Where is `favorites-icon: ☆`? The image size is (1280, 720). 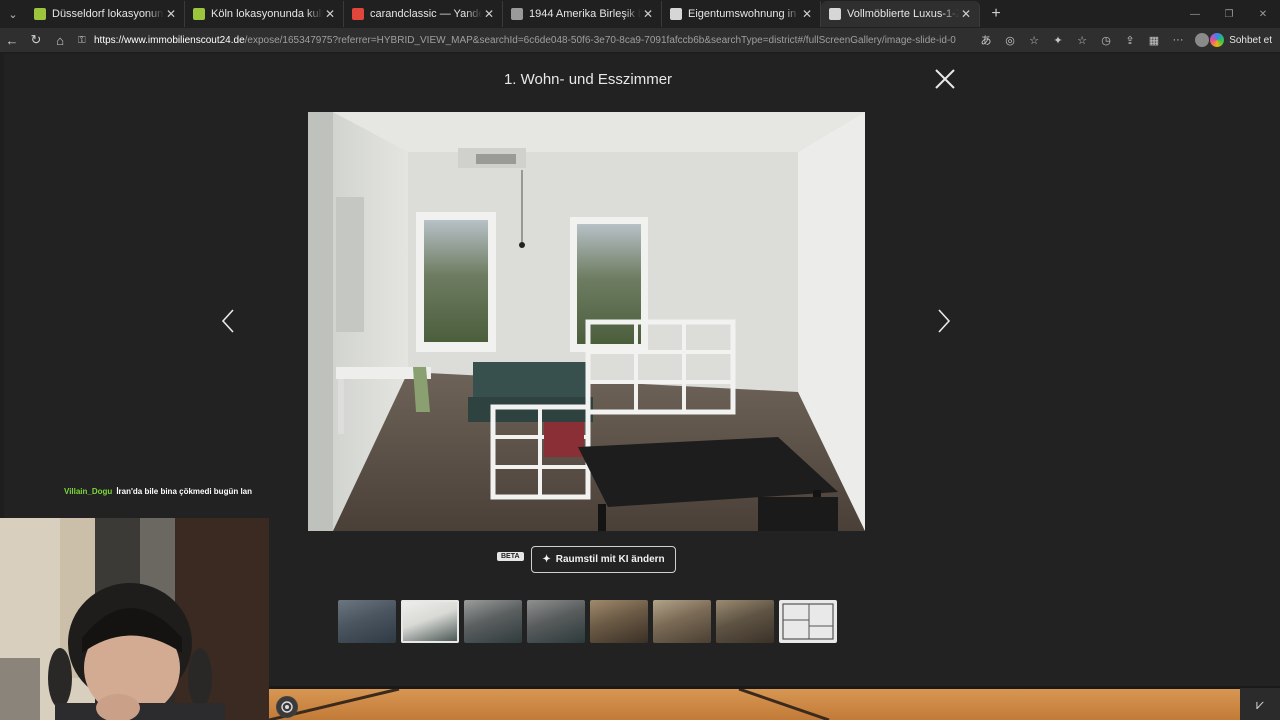 favorites-icon: ☆ is located at coordinates (1082, 40).